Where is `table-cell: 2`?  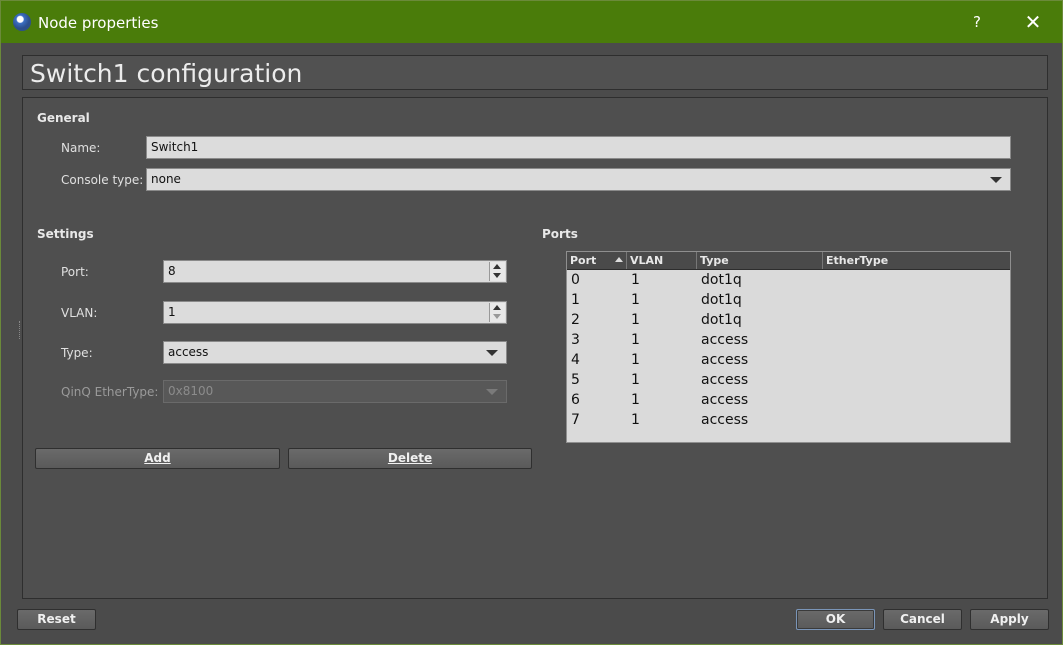 table-cell: 2 is located at coordinates (575, 320).